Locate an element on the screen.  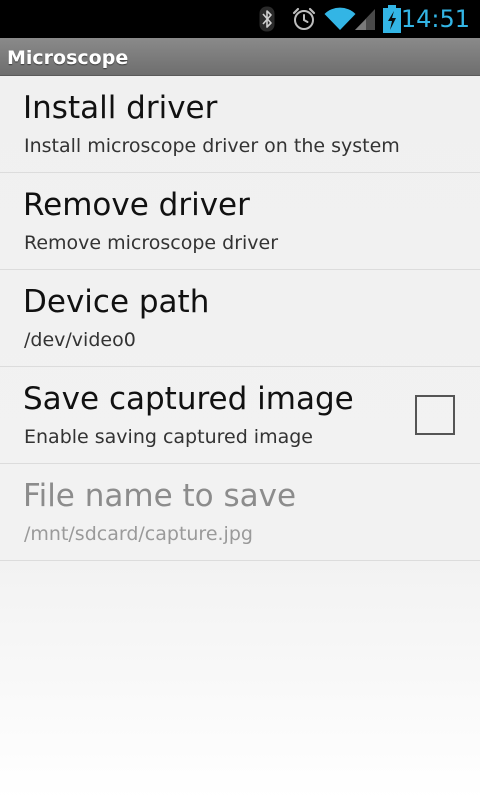
pref-device-path: Device path /dev/video0 is located at coordinates (240, 318).